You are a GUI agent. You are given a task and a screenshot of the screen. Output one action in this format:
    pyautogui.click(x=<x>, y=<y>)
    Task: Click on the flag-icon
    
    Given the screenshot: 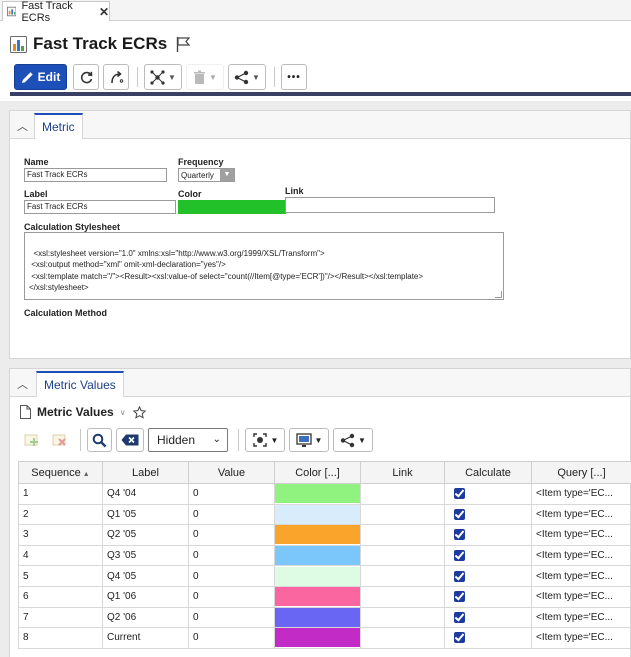 What is the action you would take?
    pyautogui.click(x=183, y=44)
    